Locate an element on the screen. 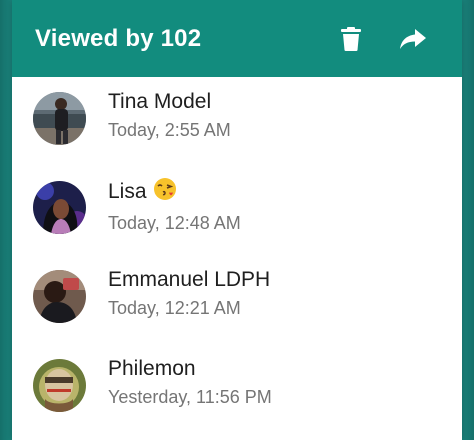 The width and height of the screenshot is (474, 440). delete-button is located at coordinates (351, 39).